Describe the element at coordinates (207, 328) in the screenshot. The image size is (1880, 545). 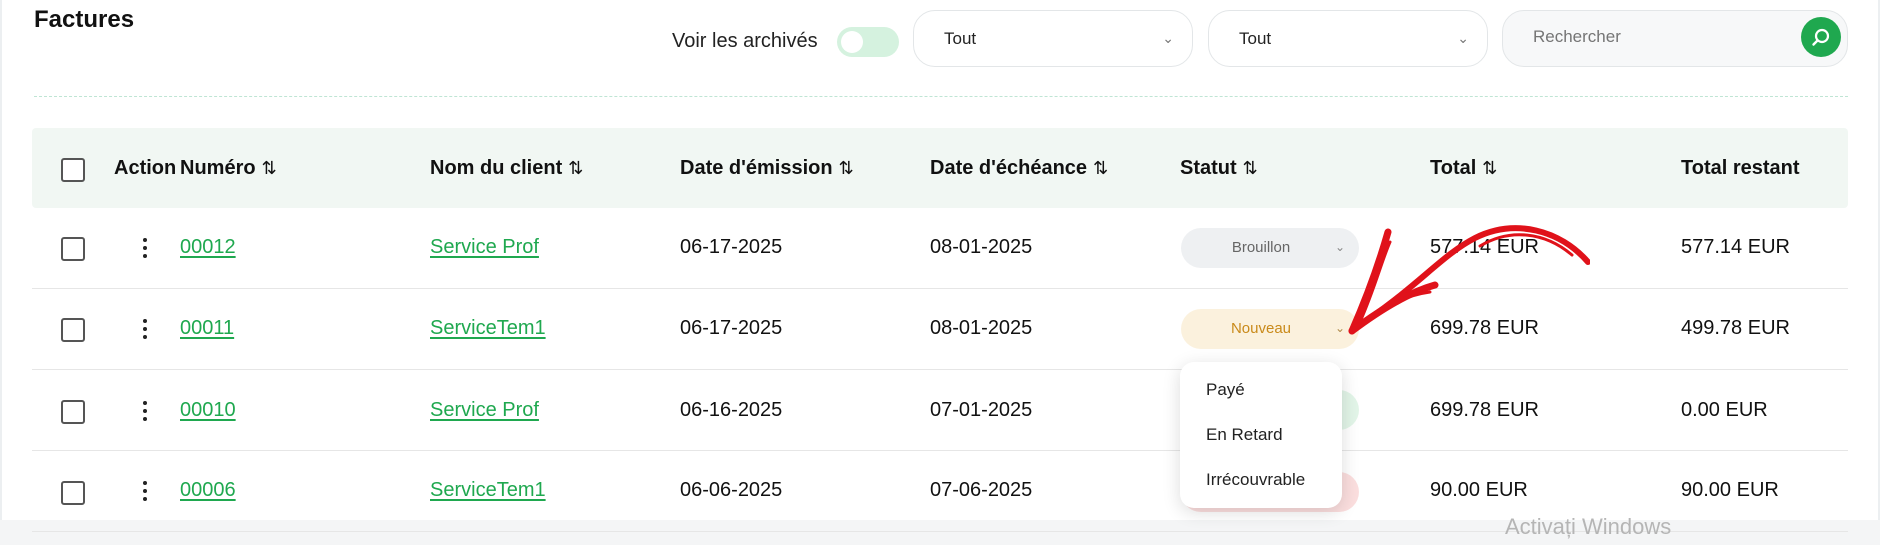
I see `invoice-number-link: 00011` at that location.